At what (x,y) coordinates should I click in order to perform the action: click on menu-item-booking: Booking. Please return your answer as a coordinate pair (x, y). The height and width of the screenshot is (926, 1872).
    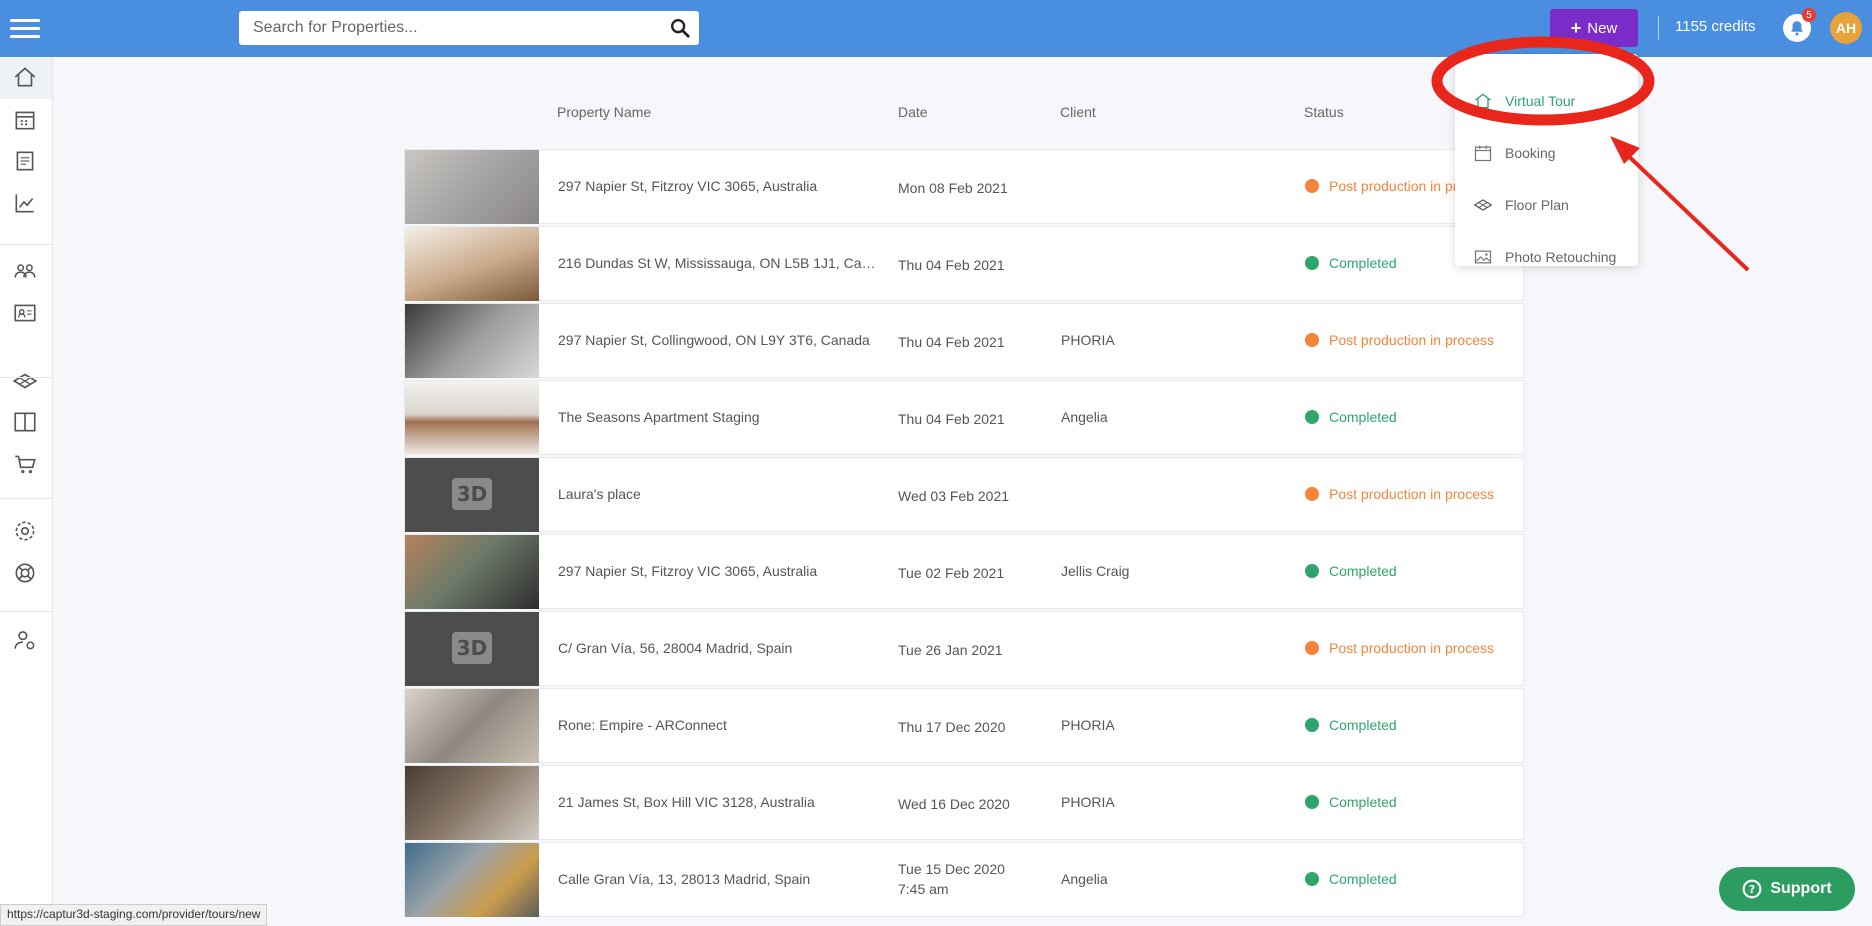
    Looking at the image, I should click on (1546, 153).